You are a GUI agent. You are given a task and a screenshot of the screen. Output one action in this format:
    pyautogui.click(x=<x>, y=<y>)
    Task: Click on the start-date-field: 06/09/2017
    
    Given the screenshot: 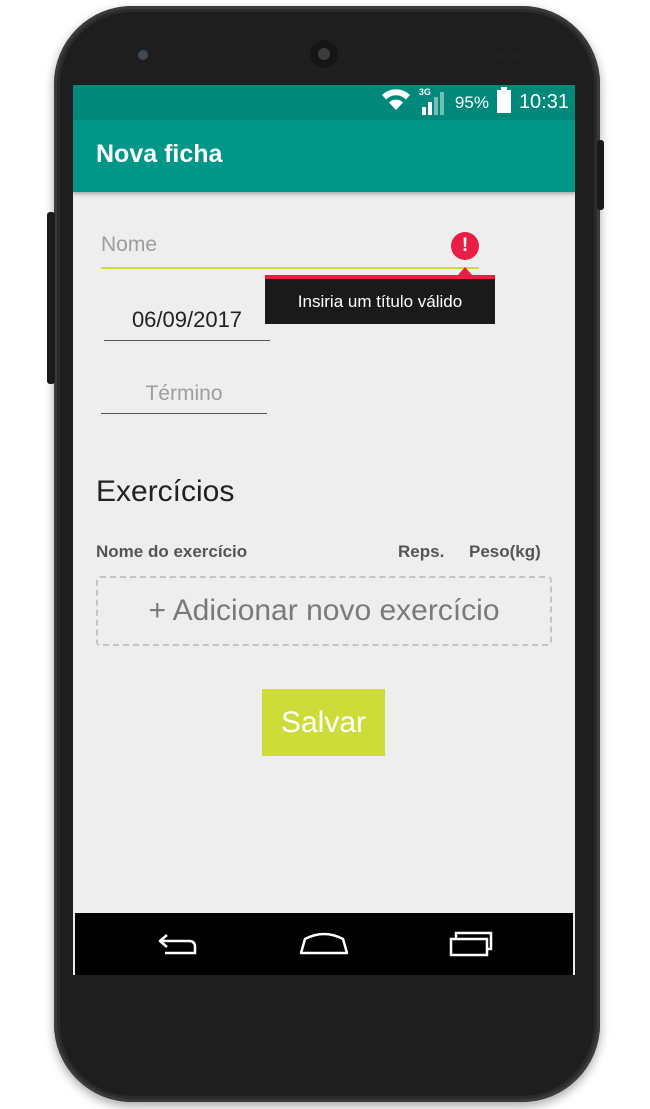 What is the action you would take?
    pyautogui.click(x=187, y=322)
    